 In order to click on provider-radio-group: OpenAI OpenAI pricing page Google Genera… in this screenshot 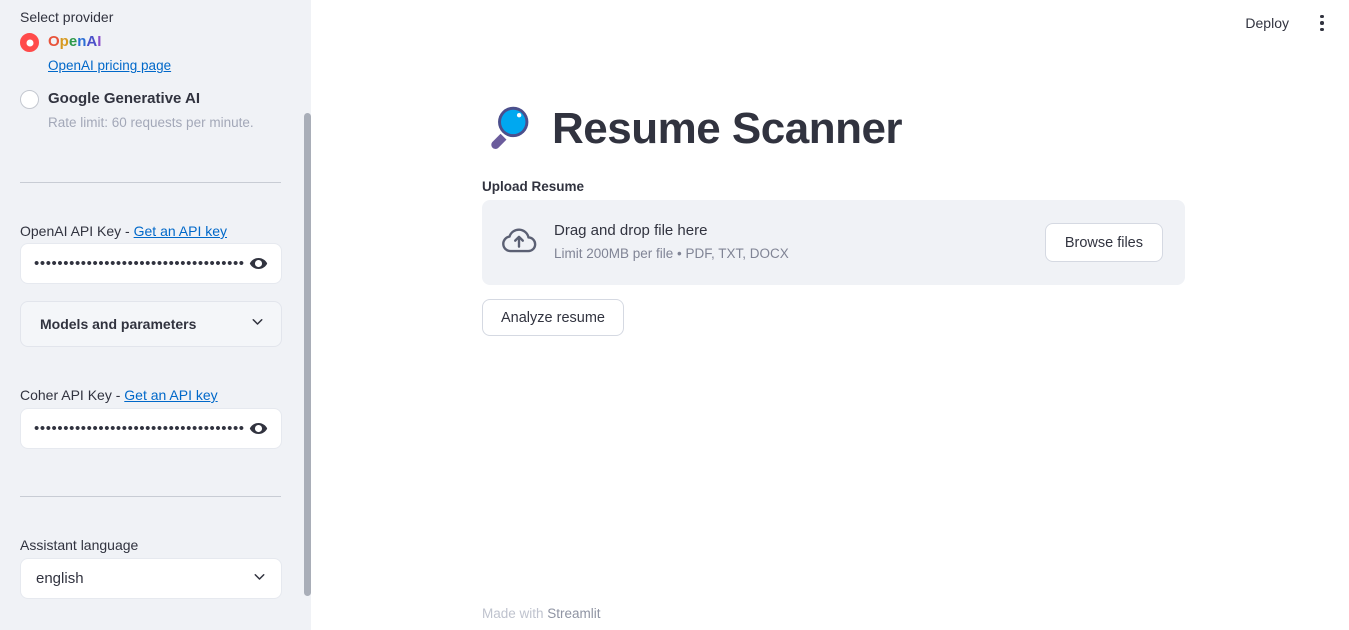, I will do `click(155, 87)`.